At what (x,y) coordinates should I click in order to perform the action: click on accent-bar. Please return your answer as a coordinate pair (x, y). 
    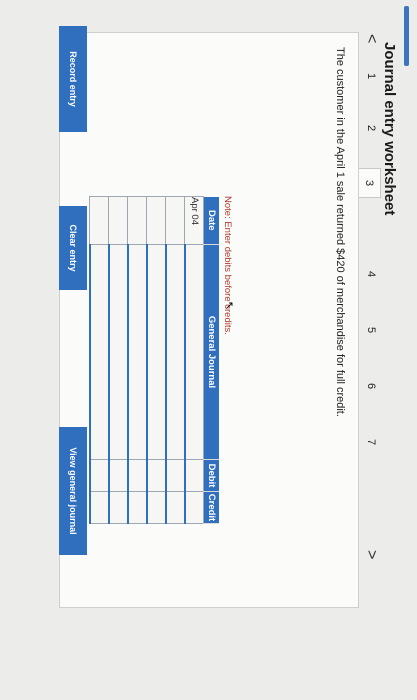
    Looking at the image, I should click on (406, 36).